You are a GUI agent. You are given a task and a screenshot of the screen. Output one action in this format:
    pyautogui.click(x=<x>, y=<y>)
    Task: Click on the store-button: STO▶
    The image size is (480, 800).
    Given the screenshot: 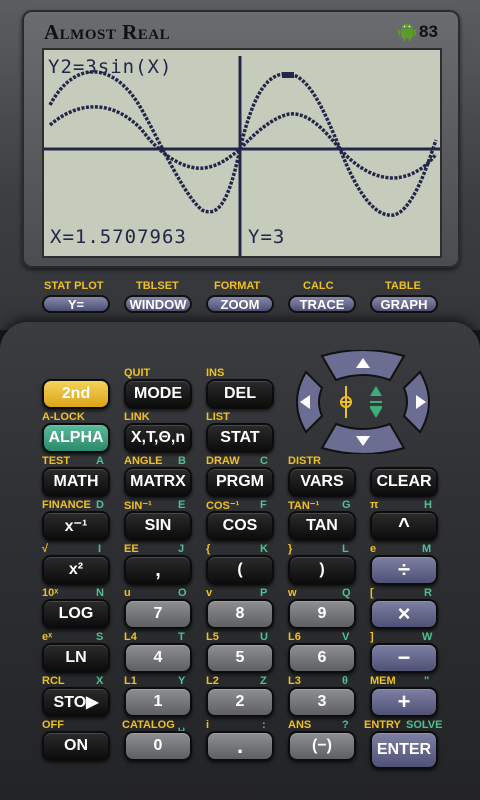 What is the action you would take?
    pyautogui.click(x=76, y=702)
    